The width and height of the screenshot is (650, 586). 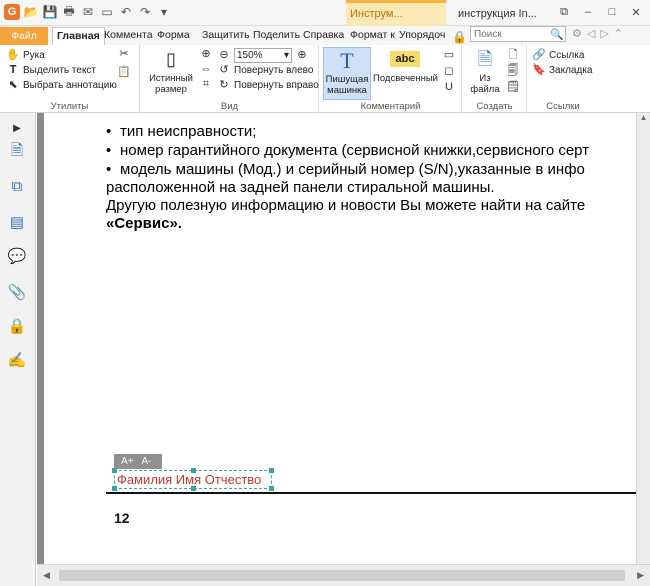 What do you see at coordinates (286, 55) in the screenshot?
I see `chevron-down-icon: ▾` at bounding box center [286, 55].